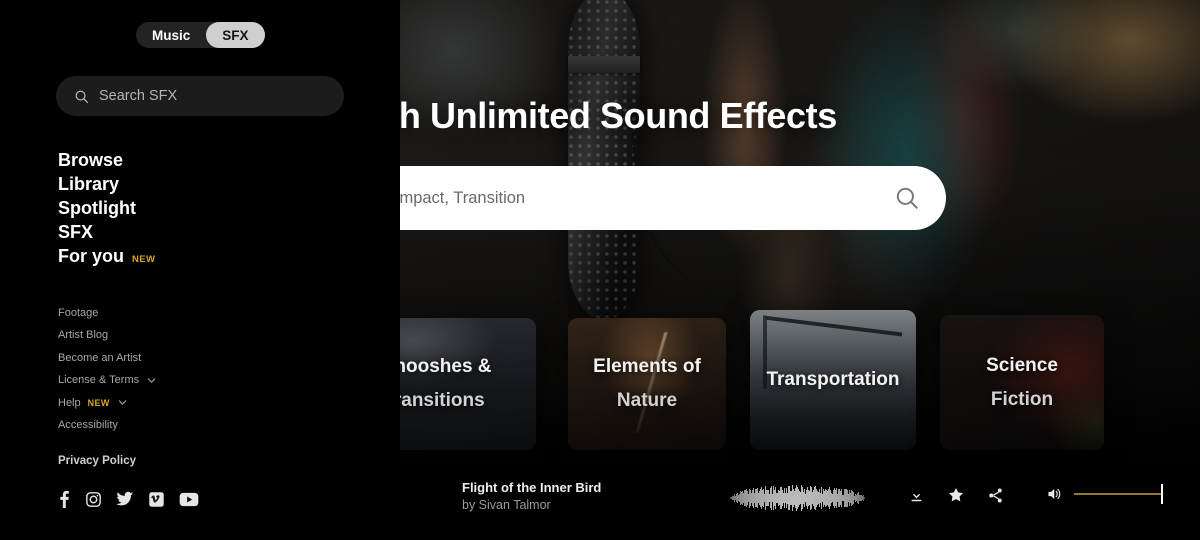 The width and height of the screenshot is (1200, 540). Describe the element at coordinates (200, 96) in the screenshot. I see `sidebar-search-input: Search SFX` at that location.